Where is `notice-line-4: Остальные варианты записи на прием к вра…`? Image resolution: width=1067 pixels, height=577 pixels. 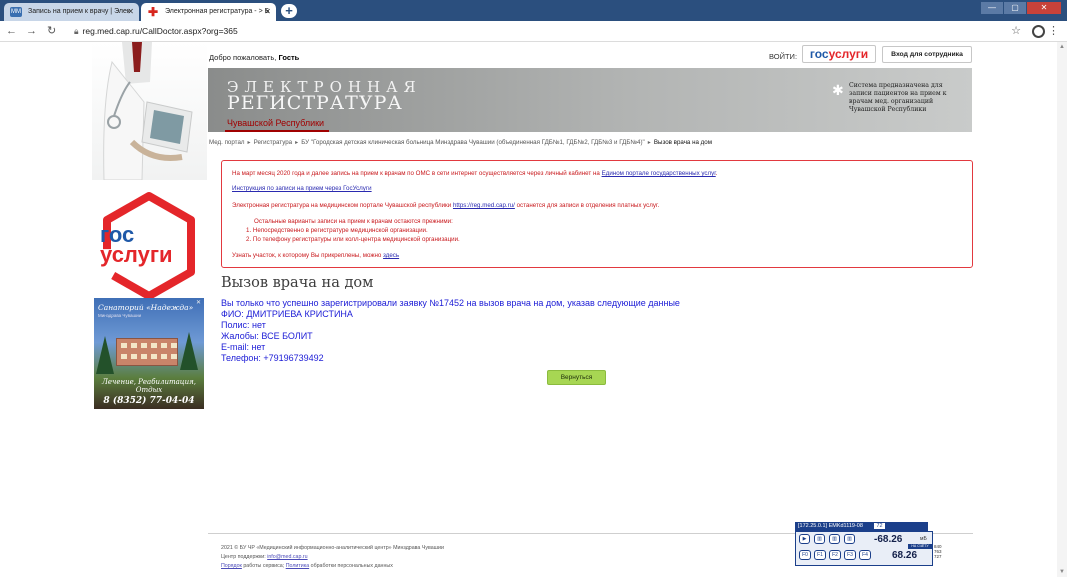 notice-line-4: Остальные варианты записи на прием к вра… is located at coordinates (353, 221).